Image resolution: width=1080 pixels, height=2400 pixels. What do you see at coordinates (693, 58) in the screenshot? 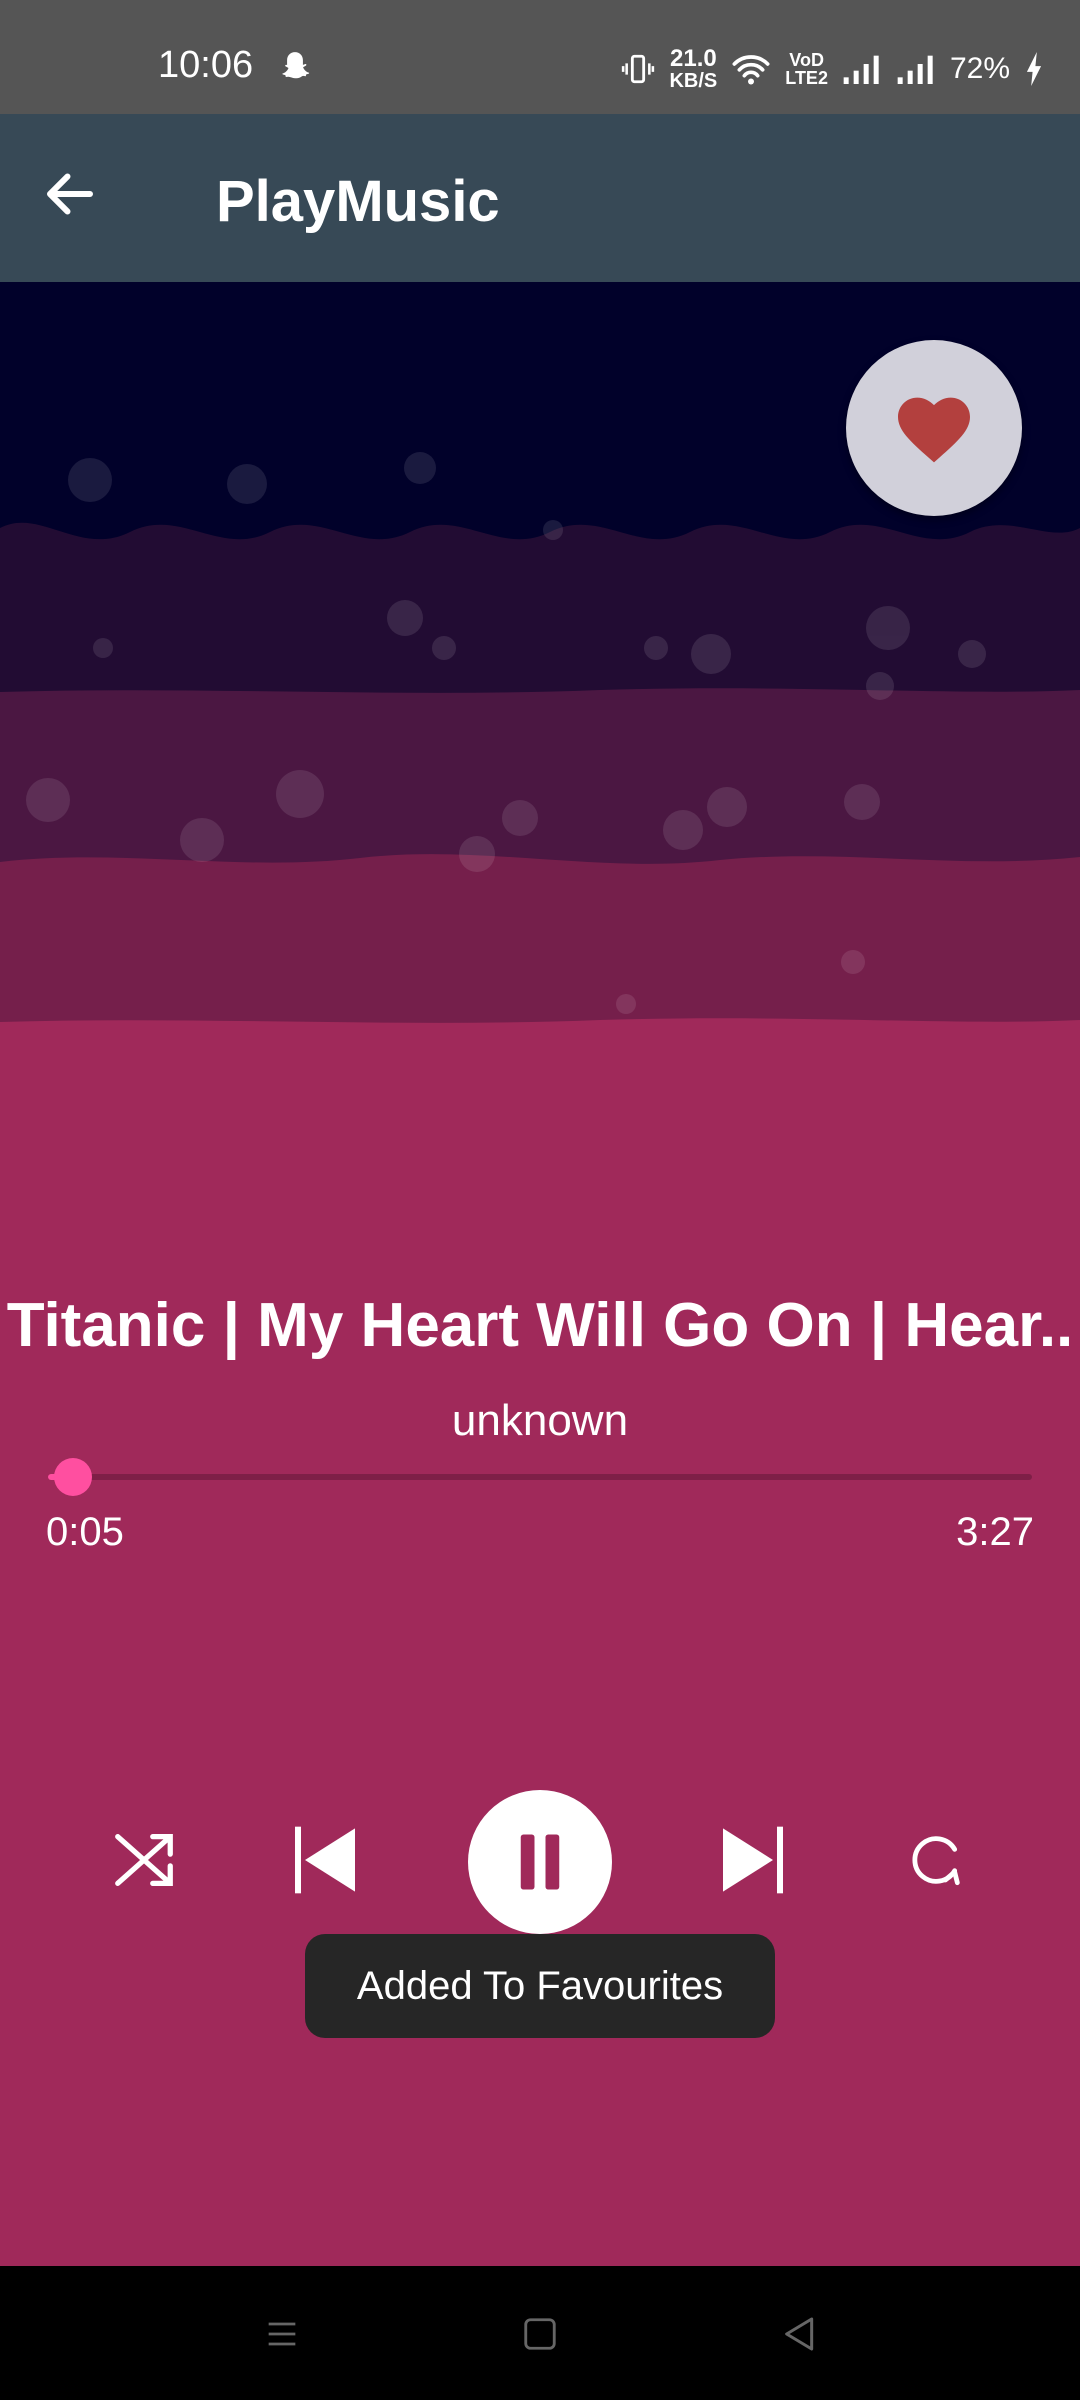
I see `network-speed-value: 21.0` at bounding box center [693, 58].